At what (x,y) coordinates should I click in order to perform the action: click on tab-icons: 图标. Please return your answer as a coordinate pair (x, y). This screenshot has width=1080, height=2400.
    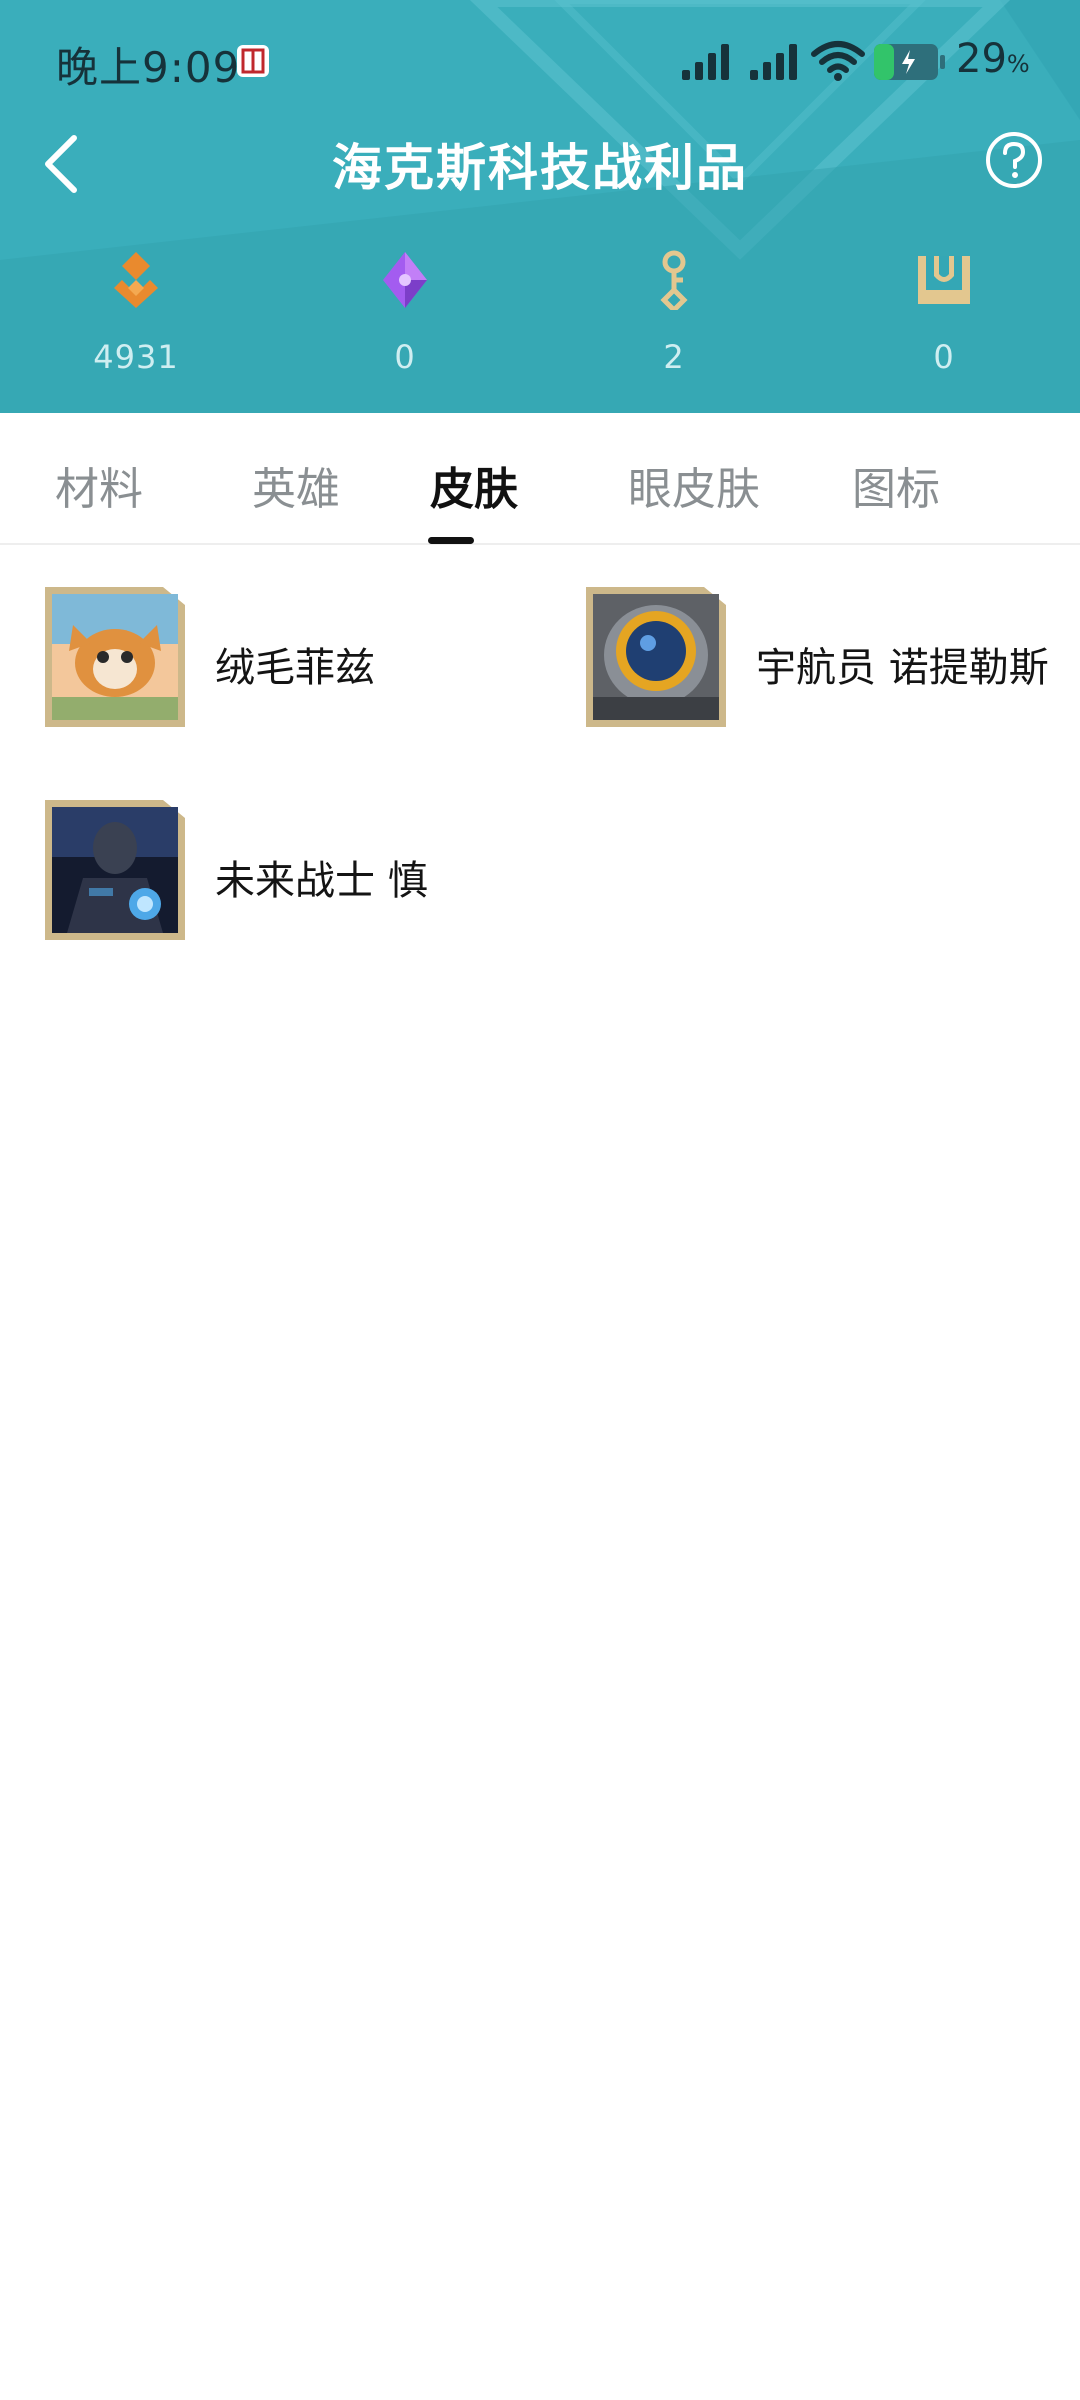
    Looking at the image, I should click on (896, 485).